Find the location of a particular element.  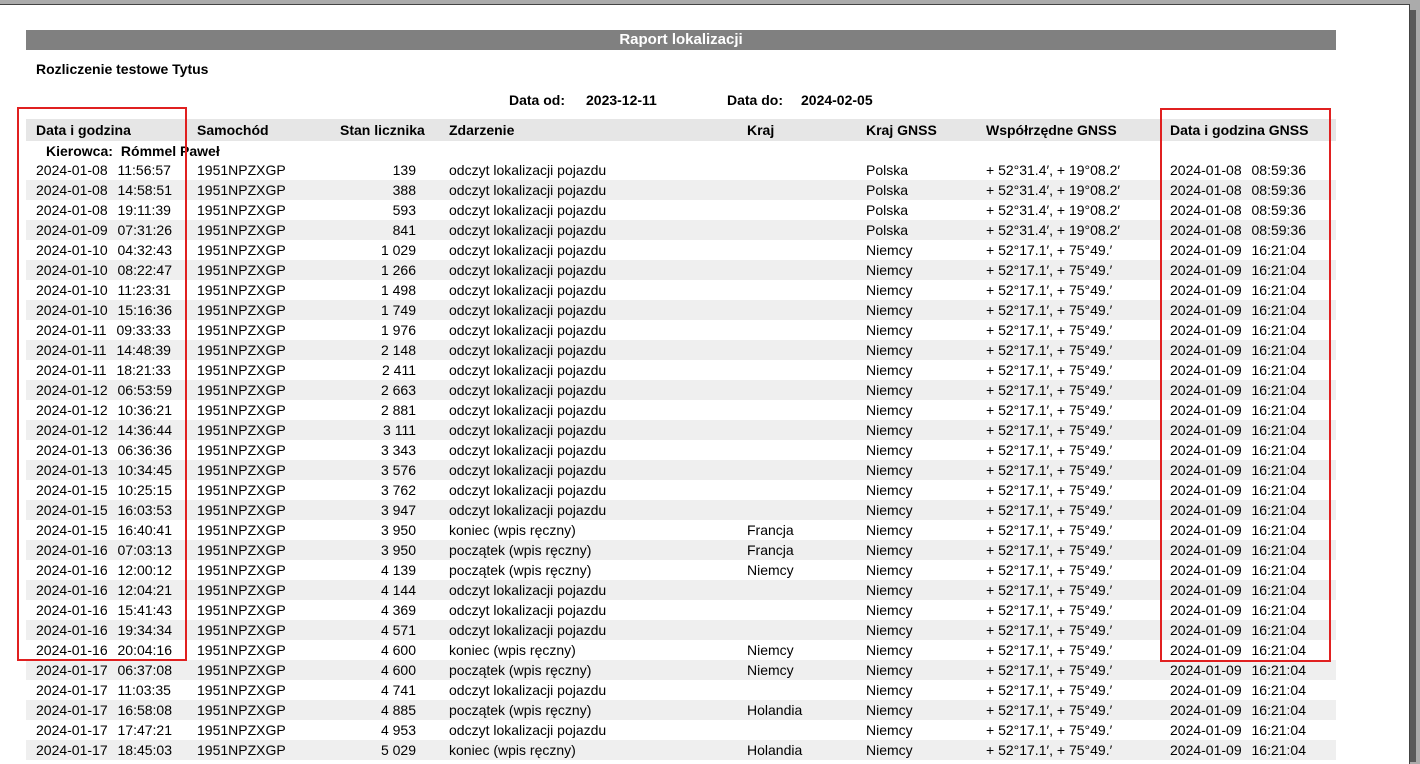

cell-odometer: 2 411 is located at coordinates (399, 370).